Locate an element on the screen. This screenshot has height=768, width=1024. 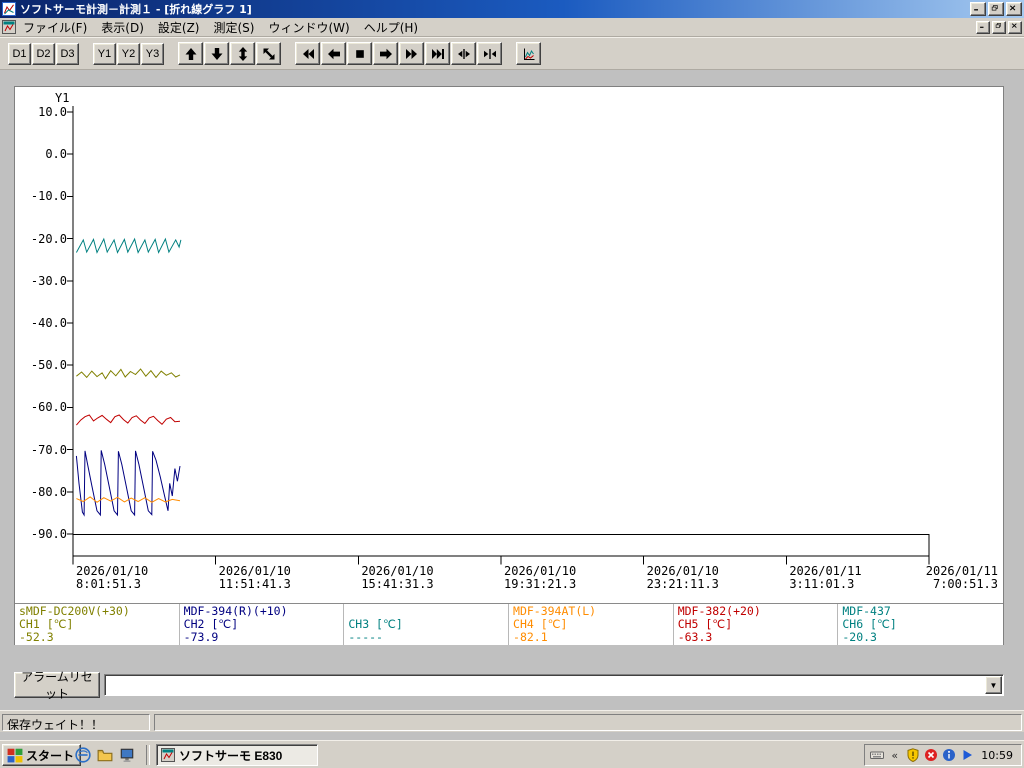
tray-chevron-button: « is located at coordinates (894, 755).